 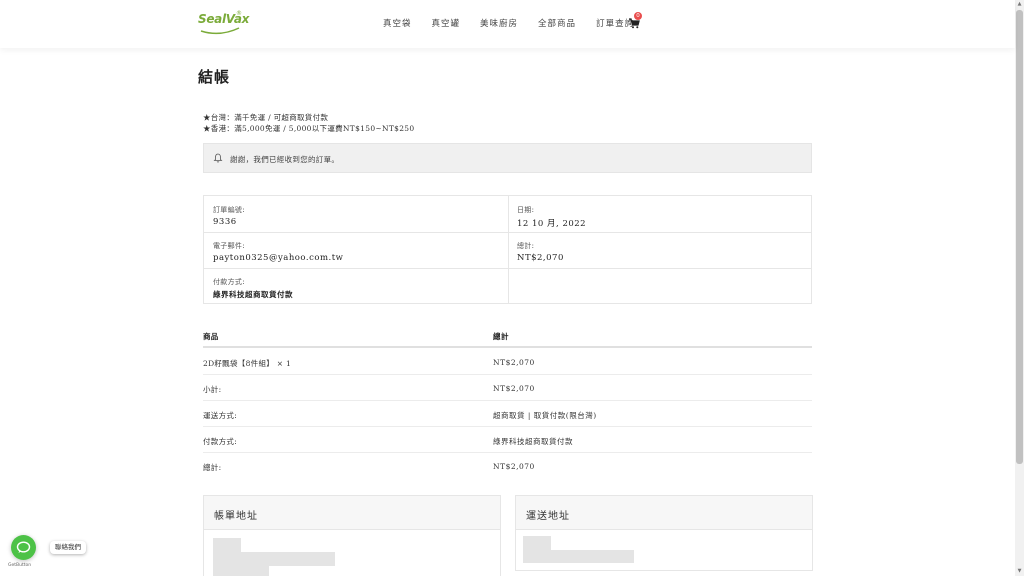 What do you see at coordinates (266, 117) in the screenshot?
I see `shipping-note-taiwan: ★台灣：滿千免運 / 可超商取貨付款` at bounding box center [266, 117].